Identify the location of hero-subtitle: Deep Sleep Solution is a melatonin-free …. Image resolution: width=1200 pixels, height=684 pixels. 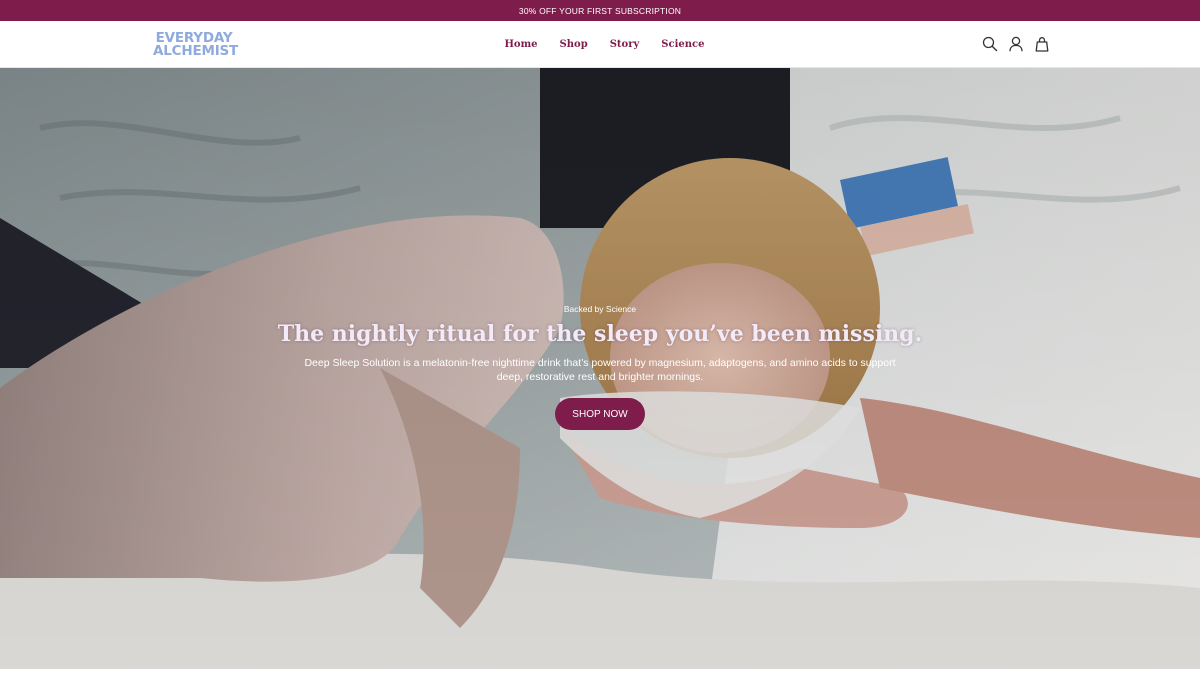
(600, 370).